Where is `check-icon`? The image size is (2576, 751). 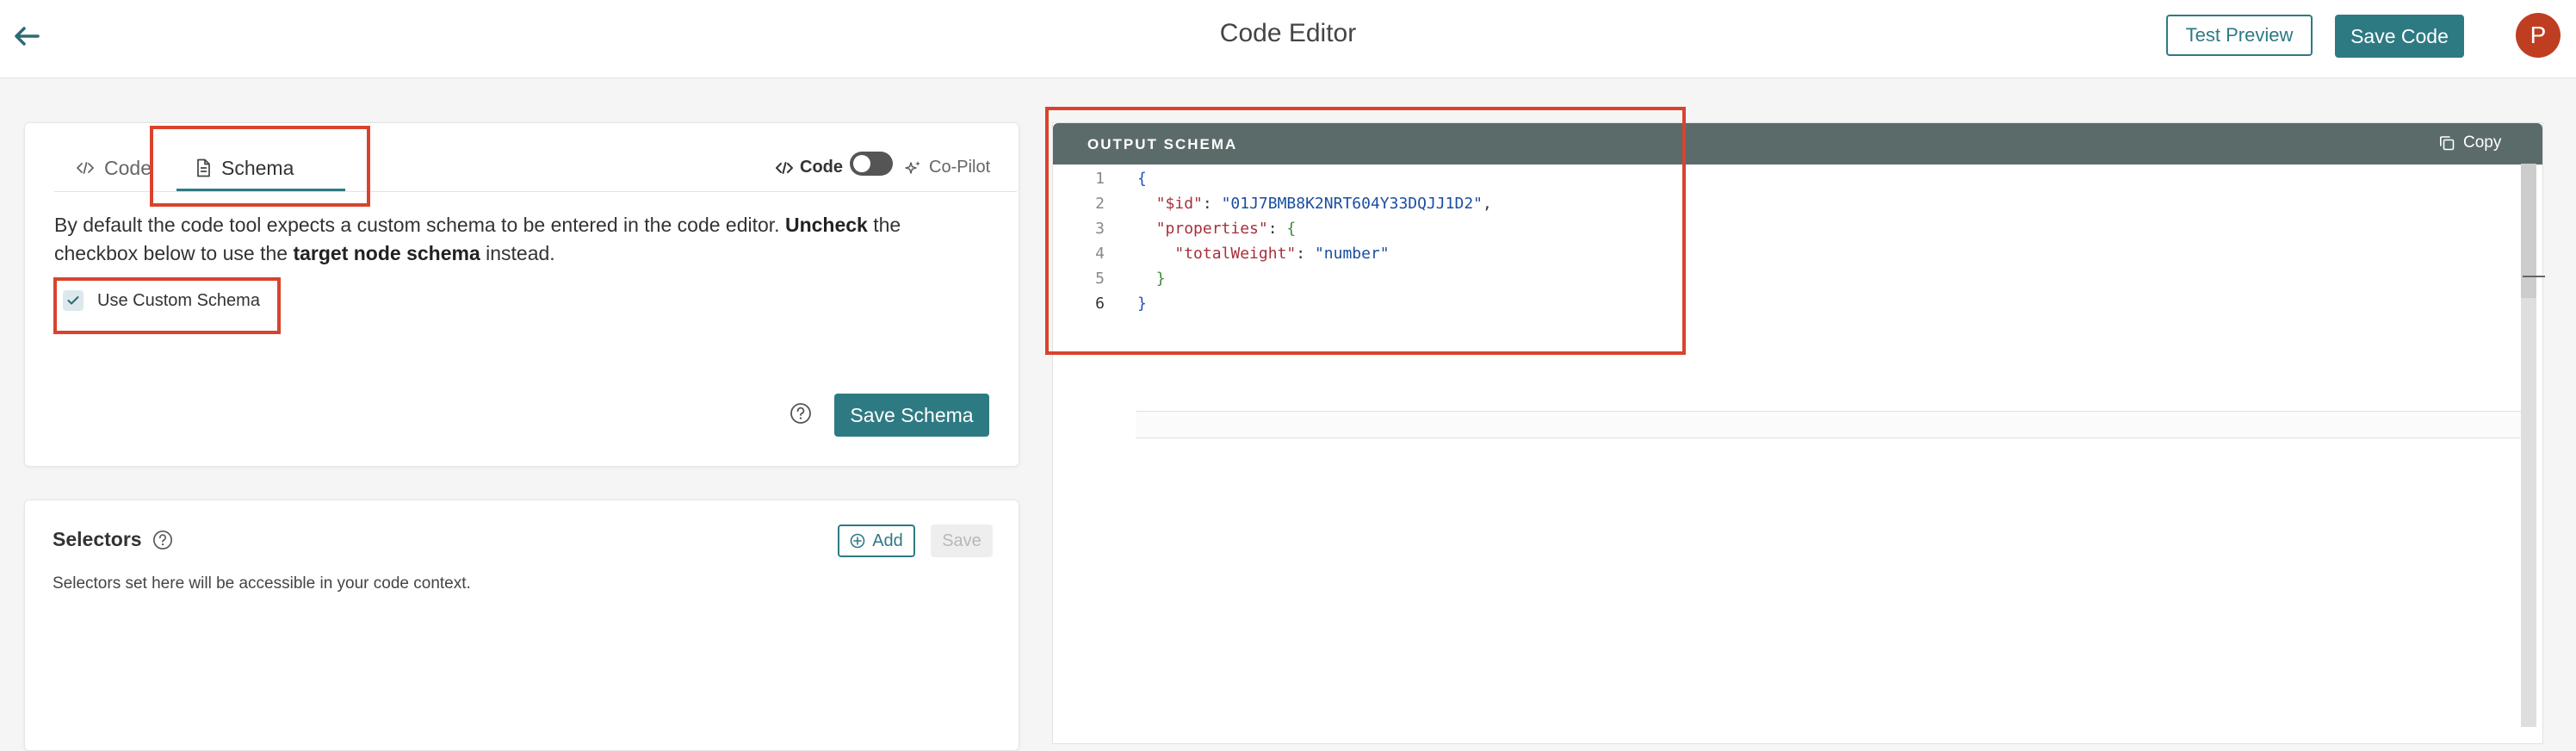
check-icon is located at coordinates (73, 300).